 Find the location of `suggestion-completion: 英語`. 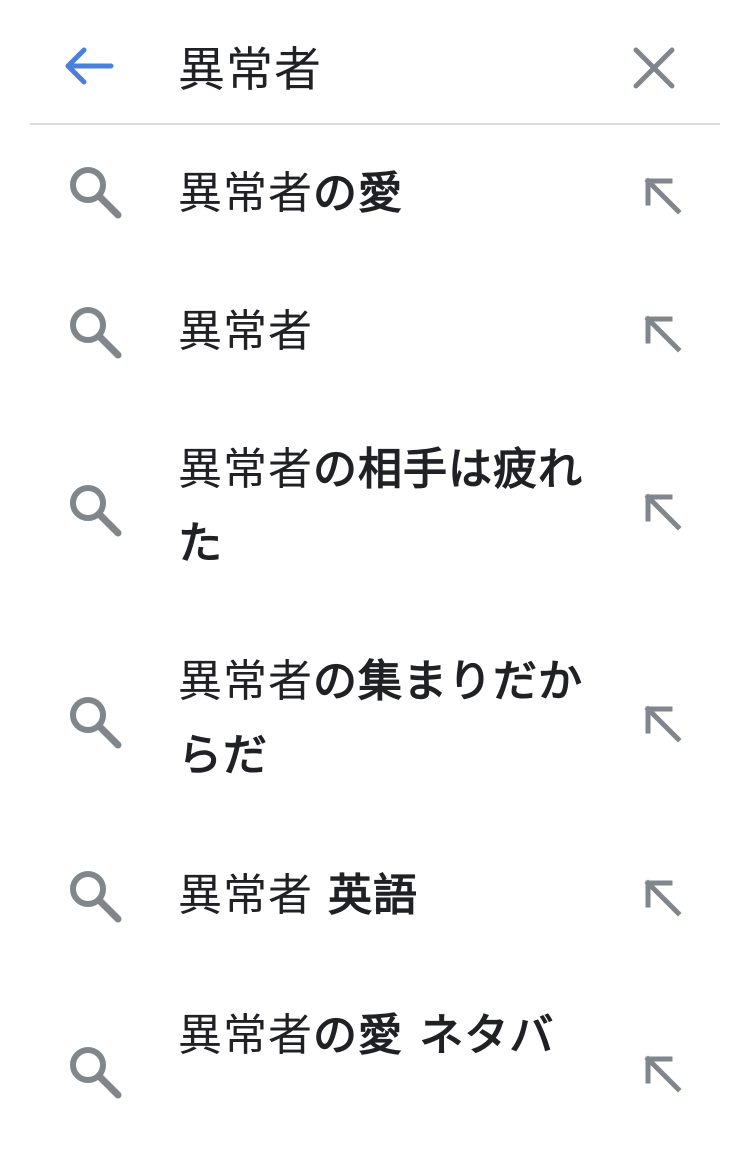

suggestion-completion: 英語 is located at coordinates (373, 895).